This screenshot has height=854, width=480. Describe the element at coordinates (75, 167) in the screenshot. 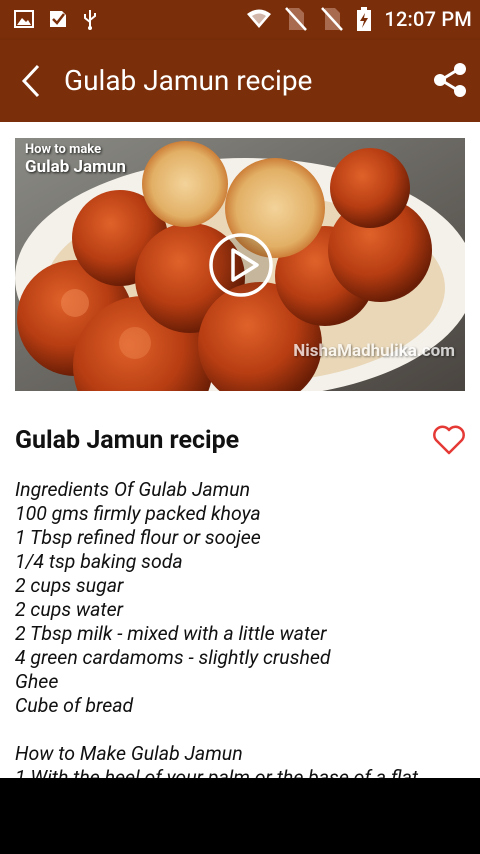

I see `caption-big: Gulab Jamun` at that location.